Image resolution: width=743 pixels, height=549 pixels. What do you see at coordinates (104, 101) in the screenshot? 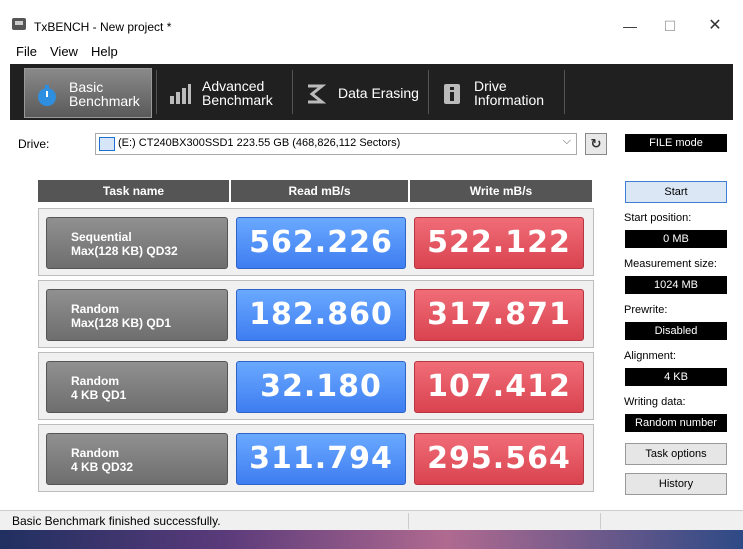
I see `tab-basic-line2: Benchmark` at bounding box center [104, 101].